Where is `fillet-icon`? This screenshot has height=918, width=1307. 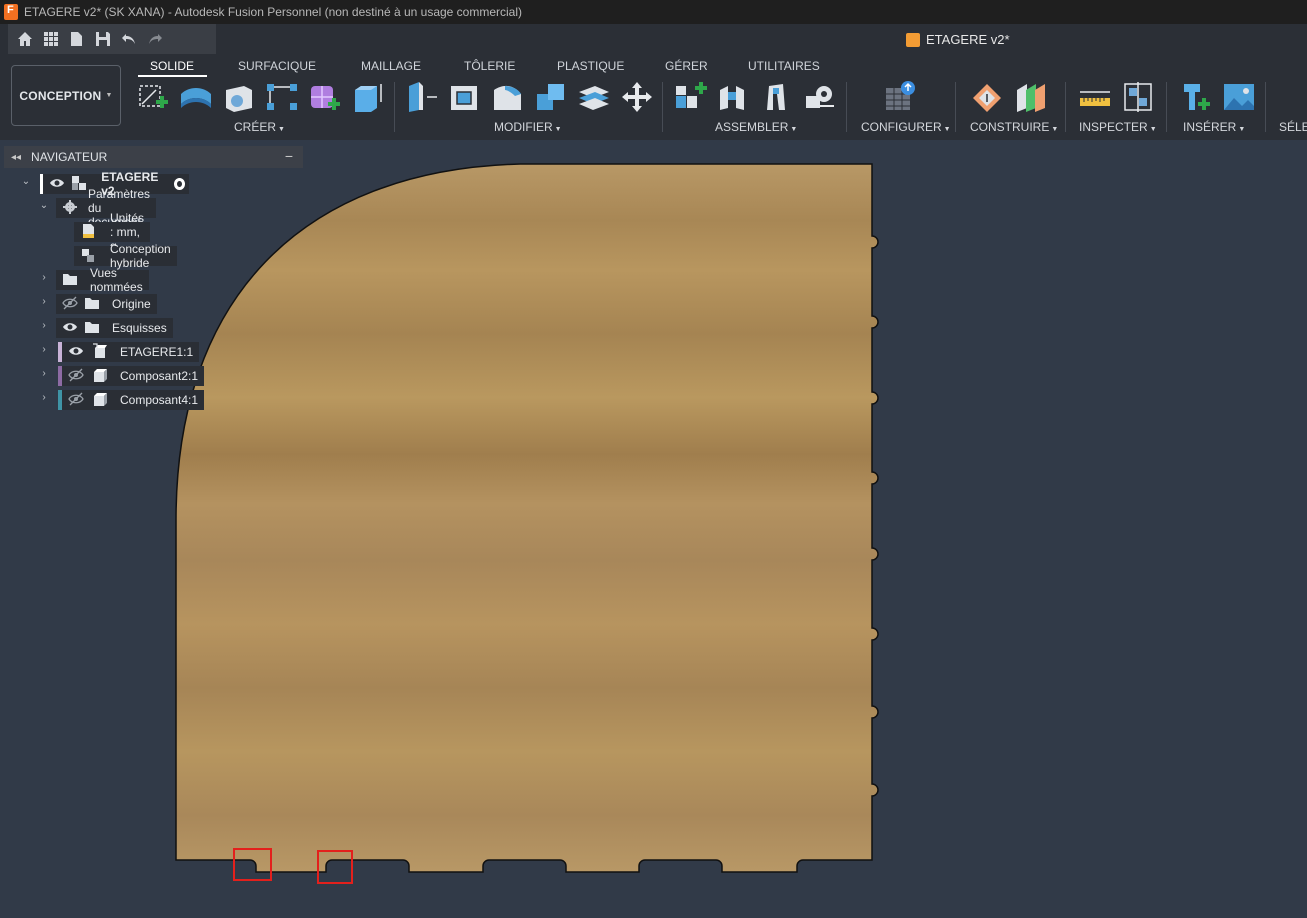 fillet-icon is located at coordinates (465, 97).